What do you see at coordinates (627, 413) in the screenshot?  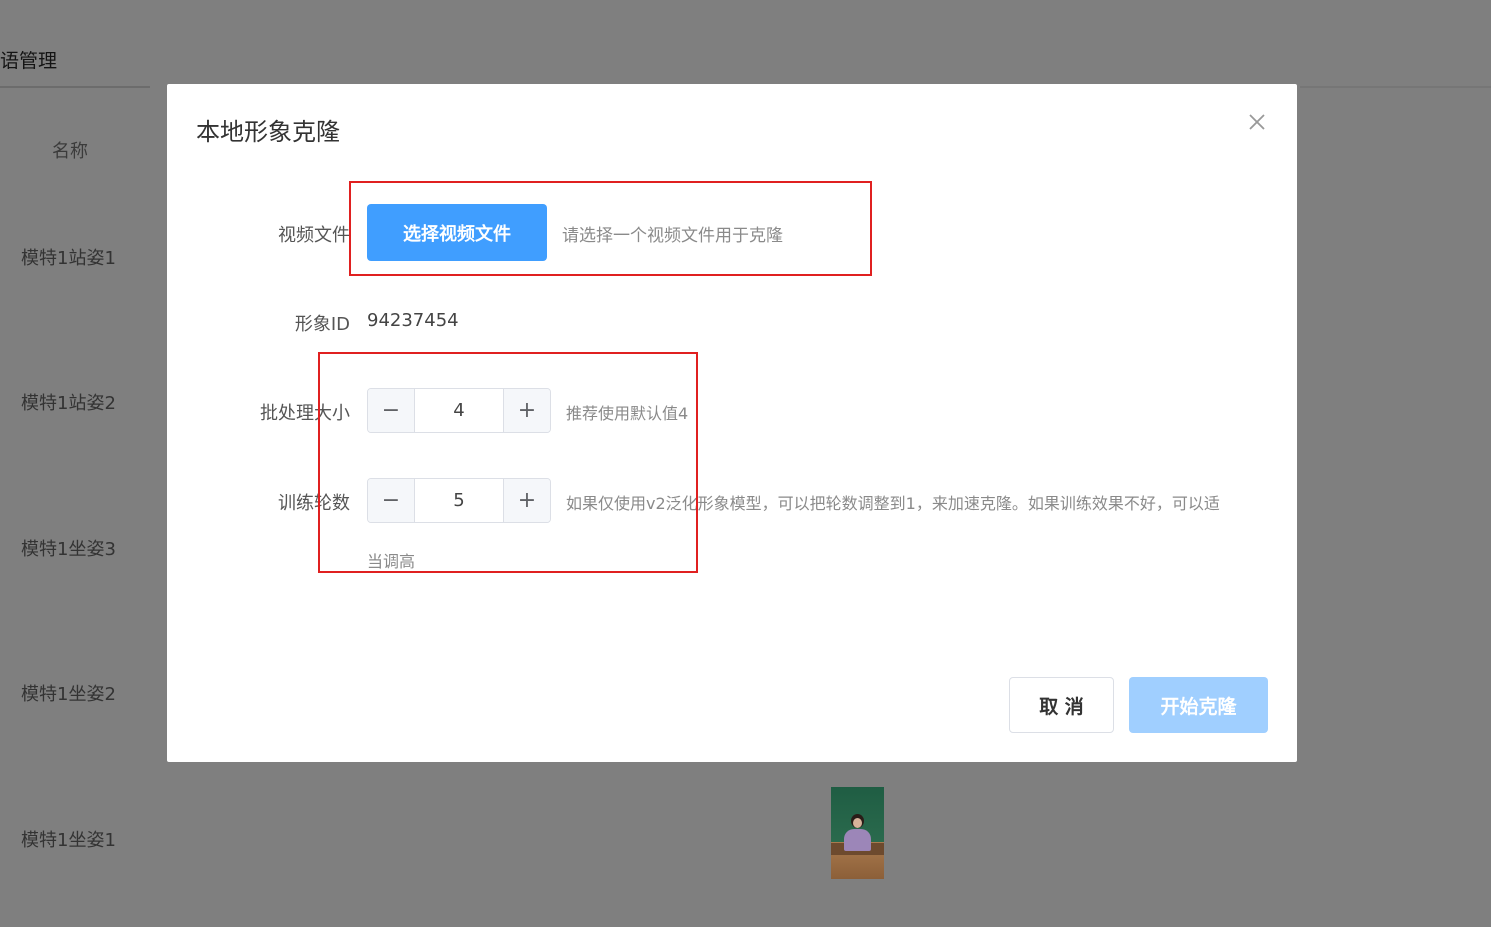 I see `batch-size-hint: 推荐使用默认值4` at bounding box center [627, 413].